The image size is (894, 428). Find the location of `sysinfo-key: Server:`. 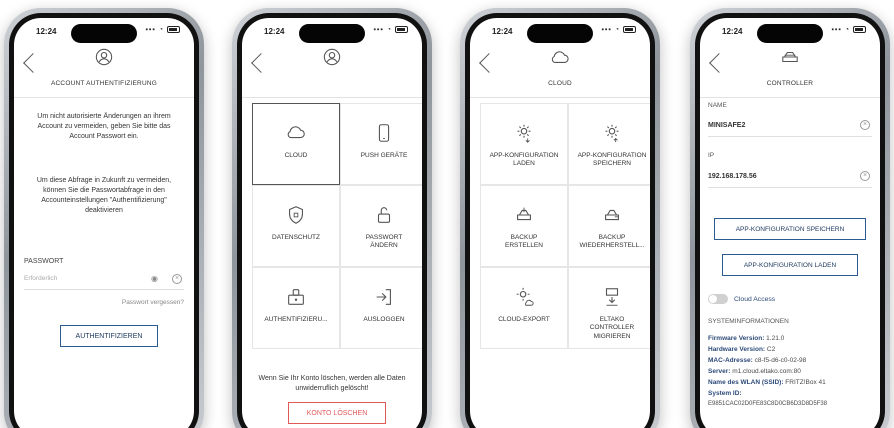

sysinfo-key: Server: is located at coordinates (719, 371).